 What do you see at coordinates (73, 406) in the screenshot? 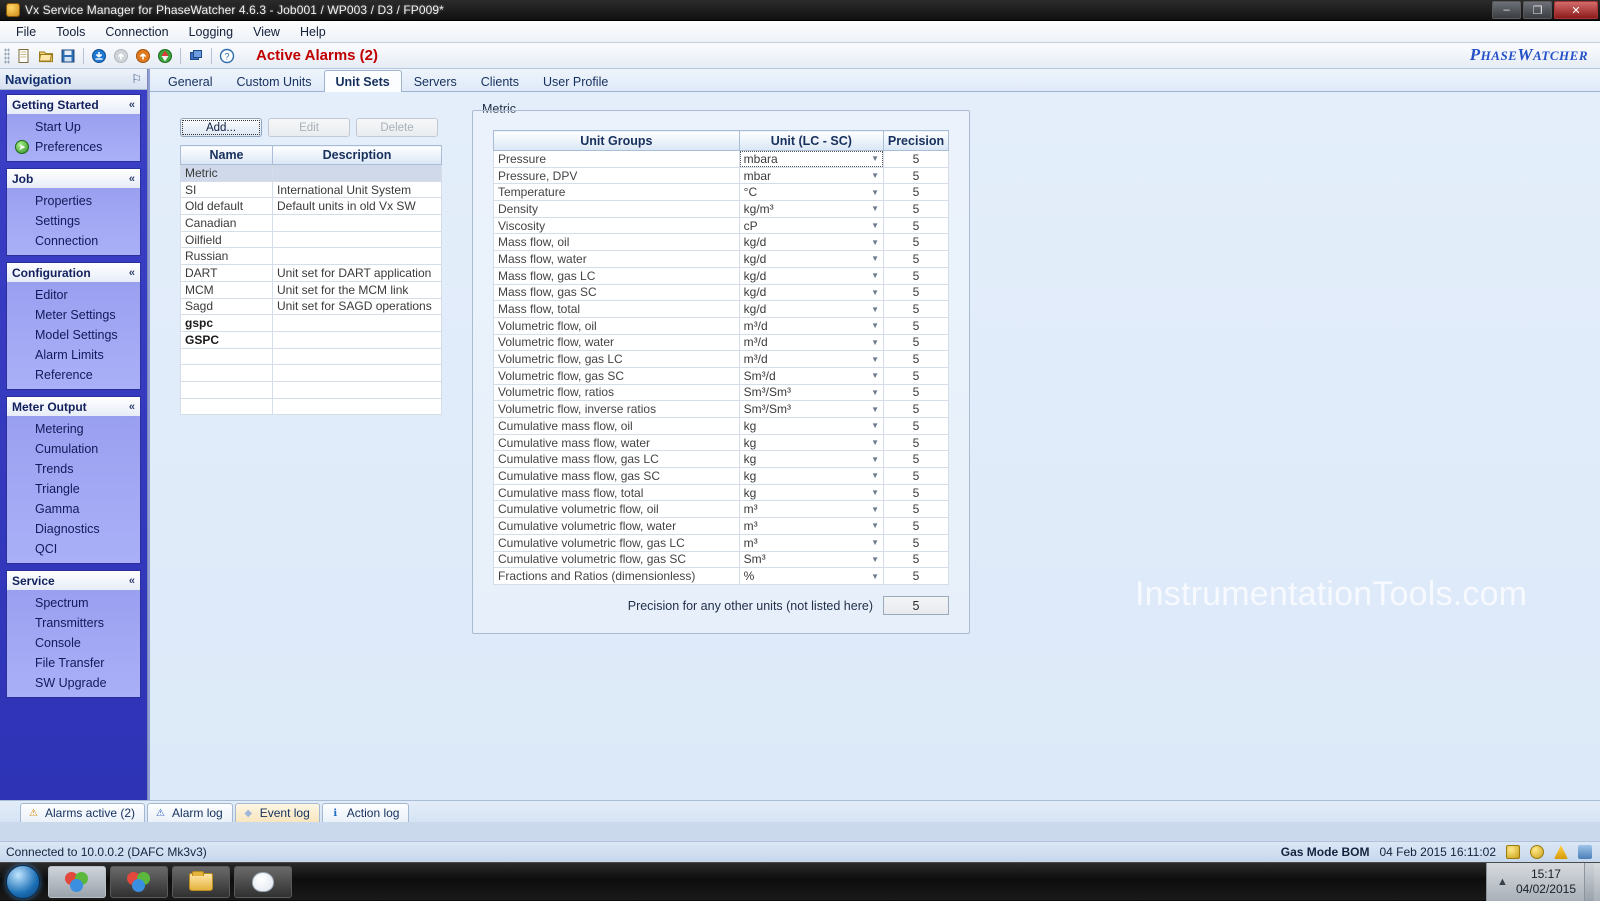
I see `nav-group-header: Meter Output«` at bounding box center [73, 406].